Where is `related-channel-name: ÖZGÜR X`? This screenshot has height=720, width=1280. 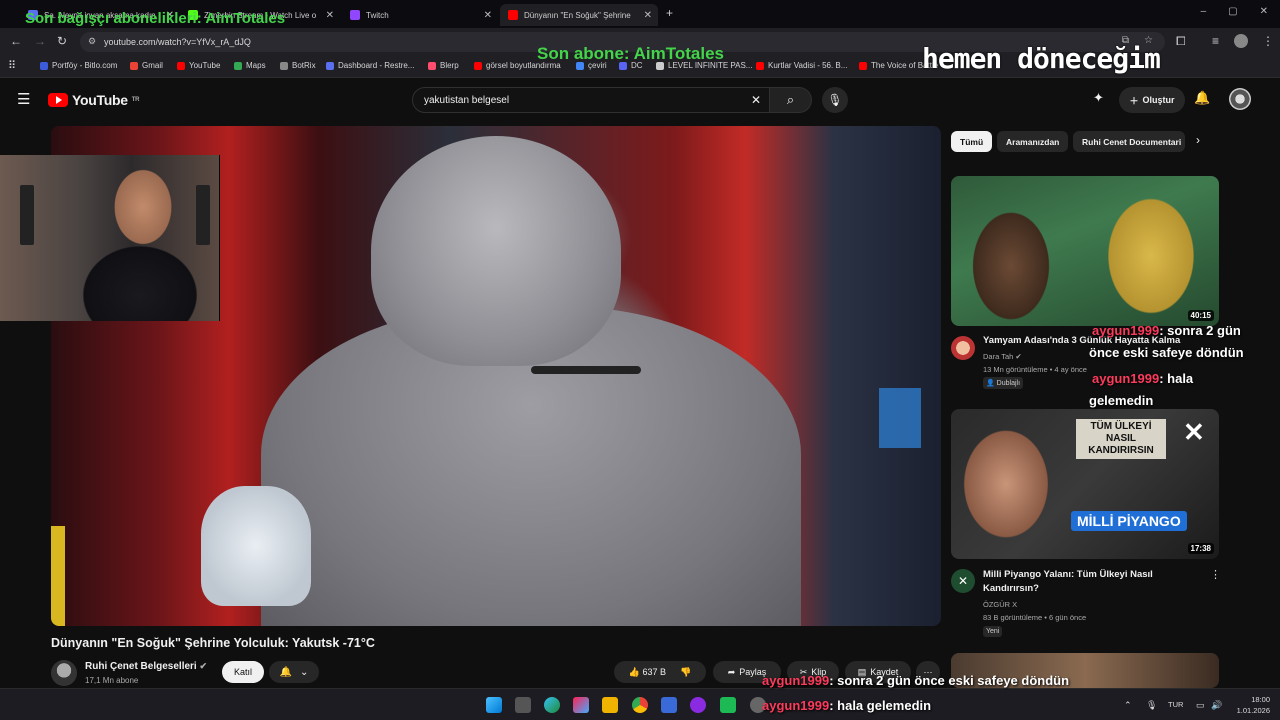 related-channel-name: ÖZGÜR X is located at coordinates (1000, 604).